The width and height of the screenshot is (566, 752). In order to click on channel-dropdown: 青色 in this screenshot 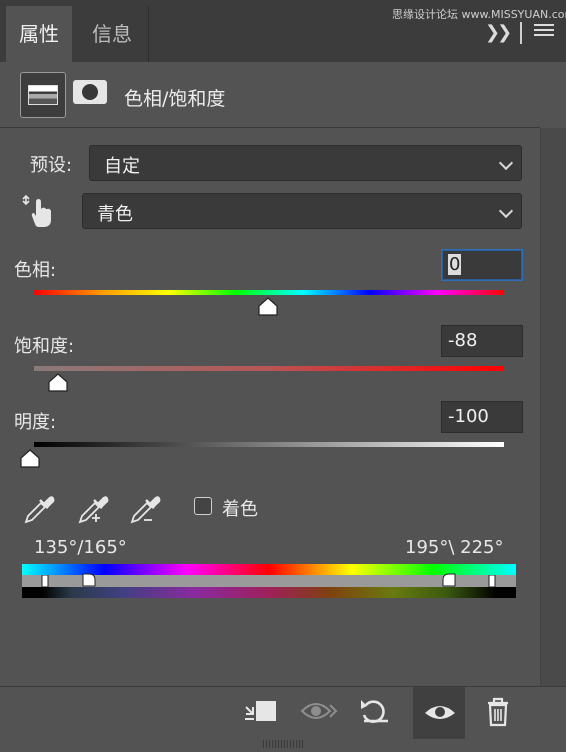, I will do `click(302, 211)`.